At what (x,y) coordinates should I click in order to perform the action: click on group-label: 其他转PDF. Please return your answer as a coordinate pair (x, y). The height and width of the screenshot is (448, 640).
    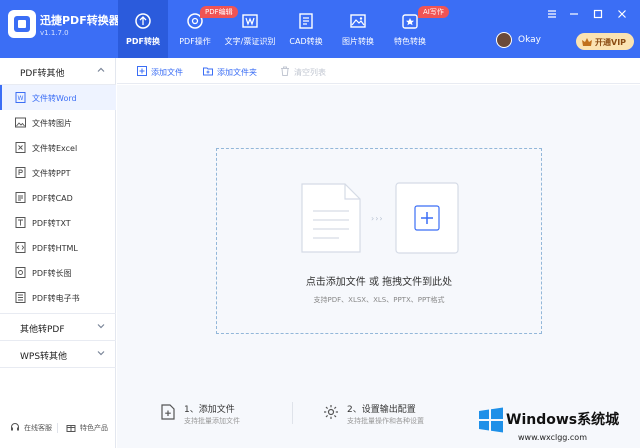
    Looking at the image, I should click on (42, 330).